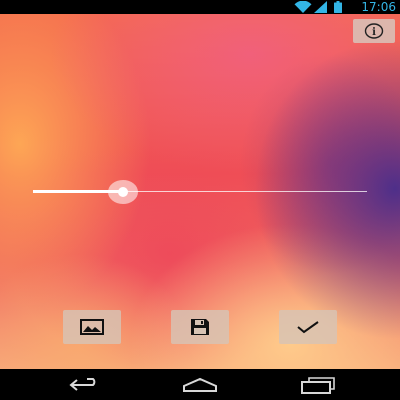  I want to click on home-icon, so click(200, 384).